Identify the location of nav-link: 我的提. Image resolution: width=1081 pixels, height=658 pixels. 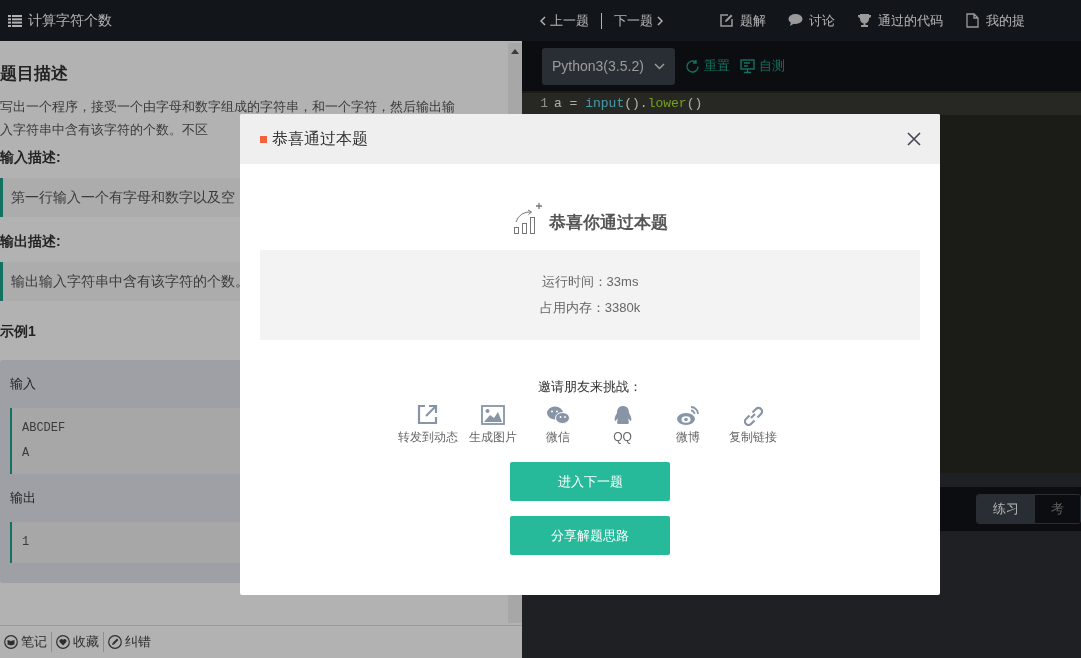
(995, 20).